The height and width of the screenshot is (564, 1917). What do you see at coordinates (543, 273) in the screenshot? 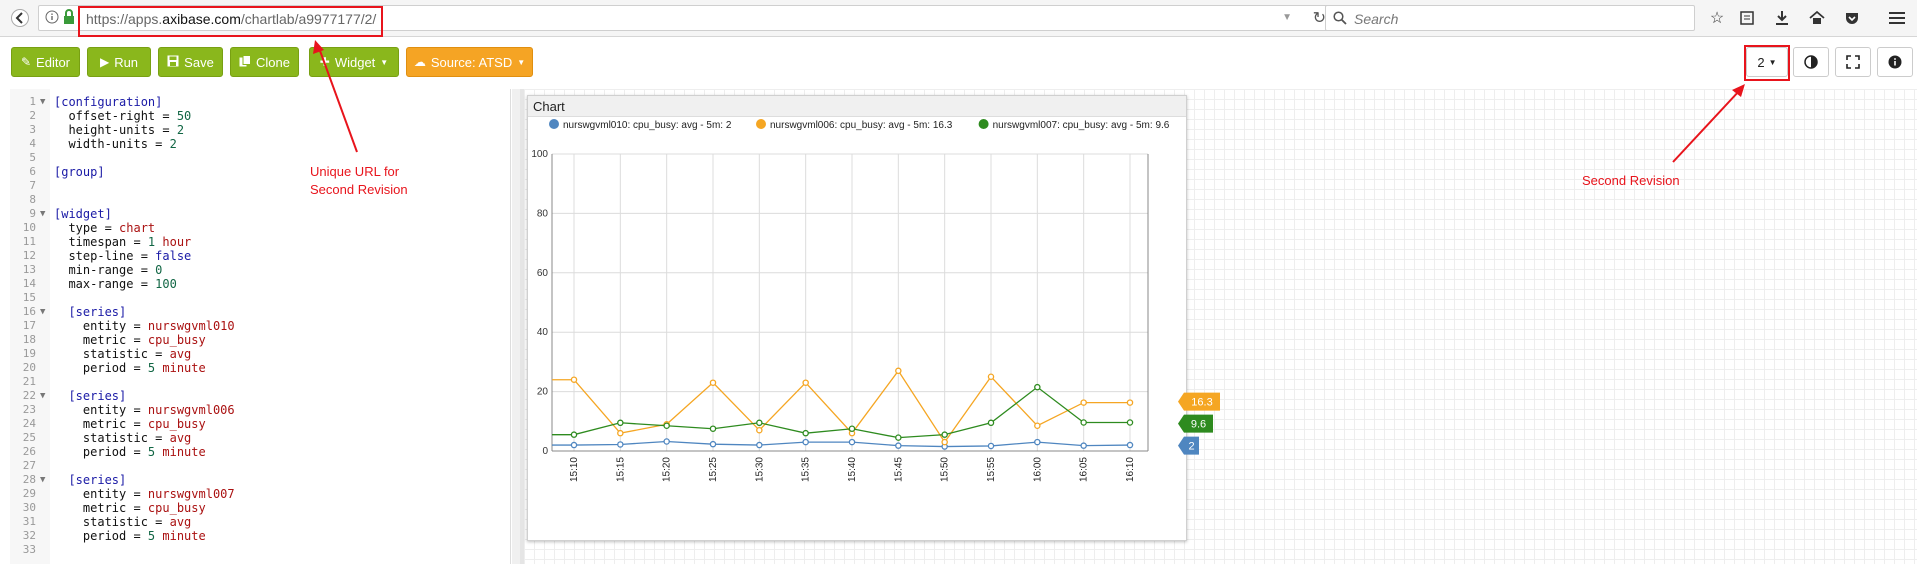
I see `y-tick-label: 60` at bounding box center [543, 273].